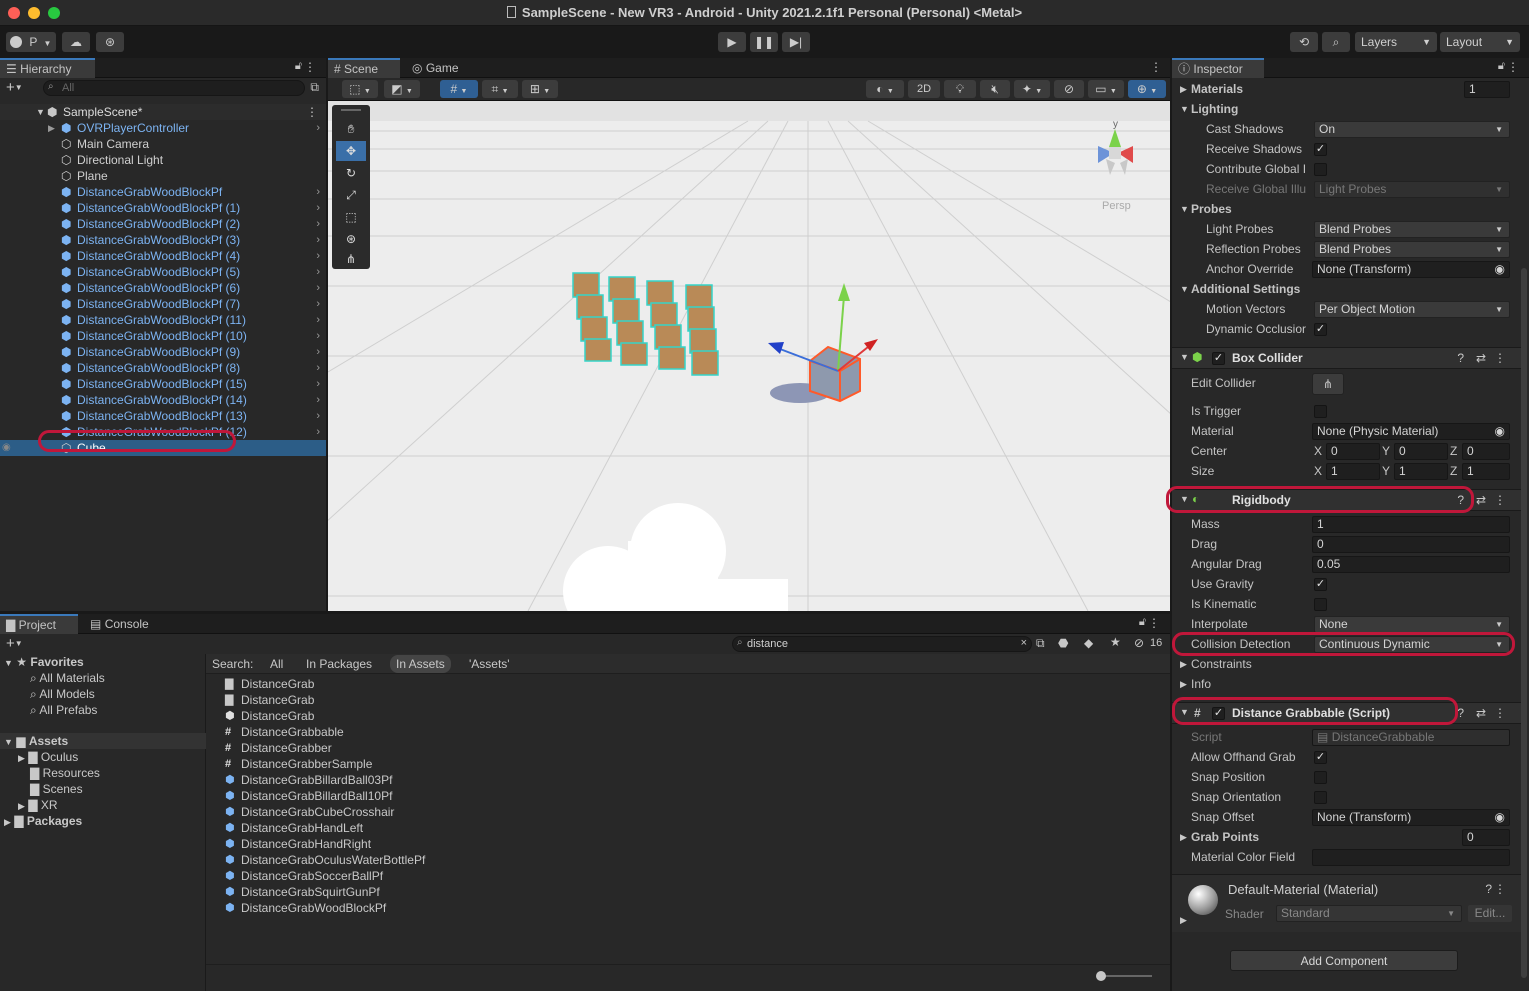 Image resolution: width=1529 pixels, height=991 pixels. What do you see at coordinates (459, 89) in the screenshot?
I see `grid-snap-toggle: # ▼` at bounding box center [459, 89].